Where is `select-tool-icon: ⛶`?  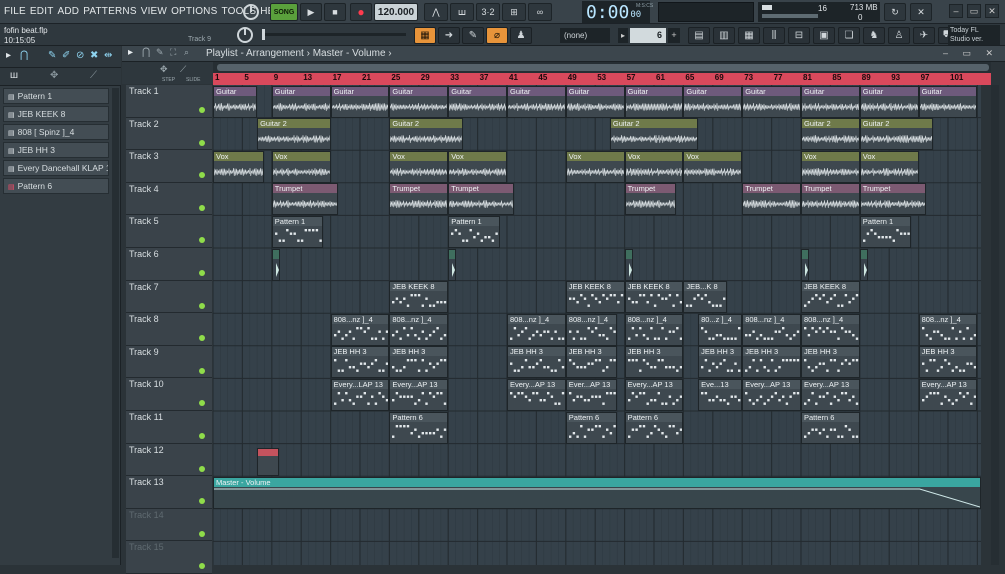
select-tool-icon: ⛶ is located at coordinates (173, 52).